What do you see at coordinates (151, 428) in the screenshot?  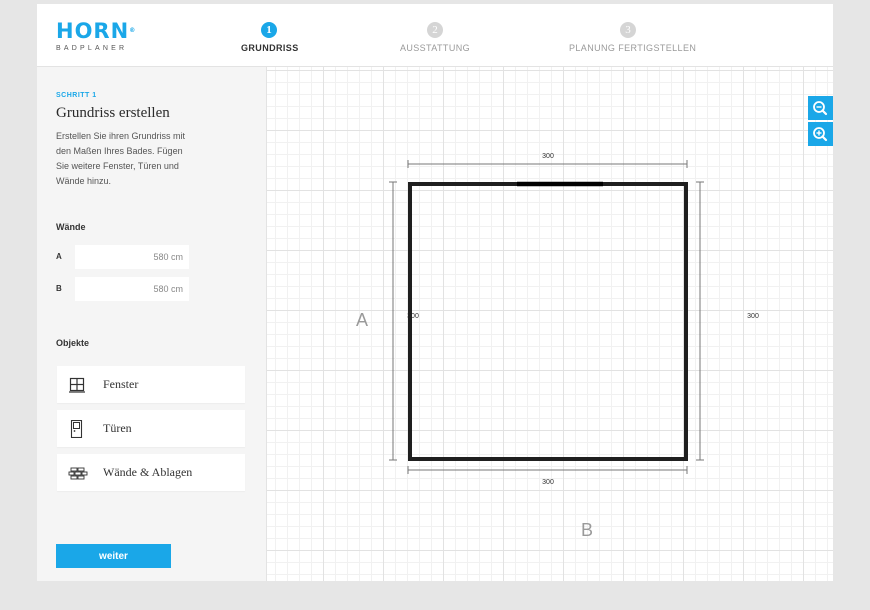 I see `add-door-button: Türen` at bounding box center [151, 428].